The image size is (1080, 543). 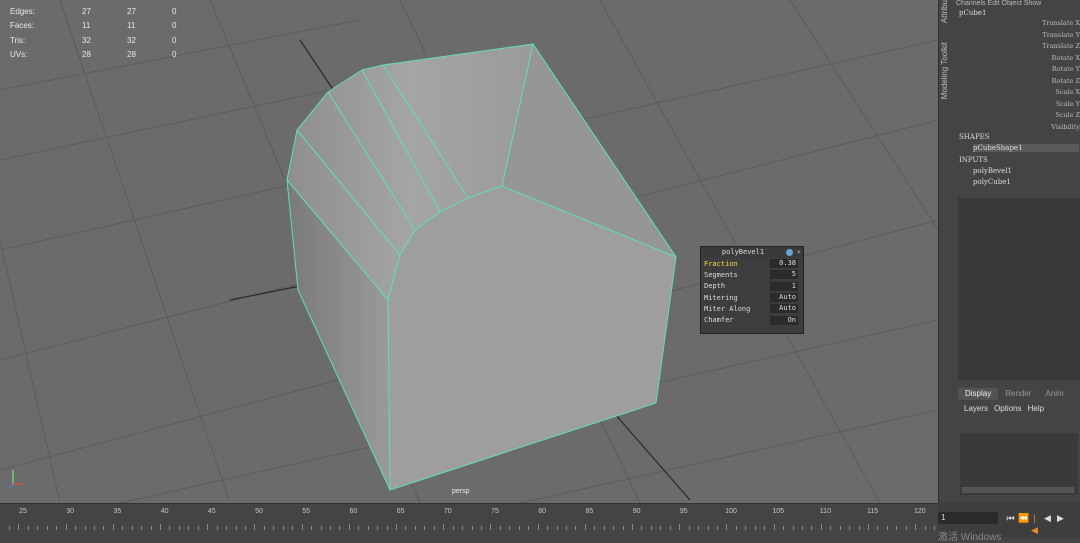 I want to click on inputs-header: INPUTS, so click(x=973, y=160).